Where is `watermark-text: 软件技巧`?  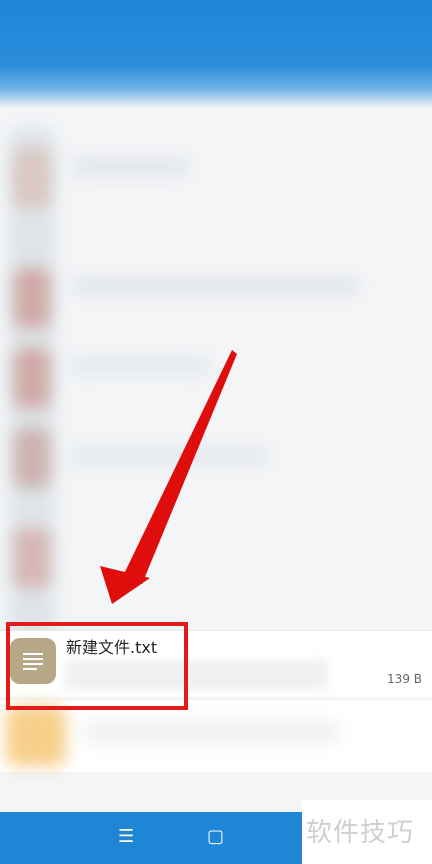 watermark-text: 软件技巧 is located at coordinates (360, 833).